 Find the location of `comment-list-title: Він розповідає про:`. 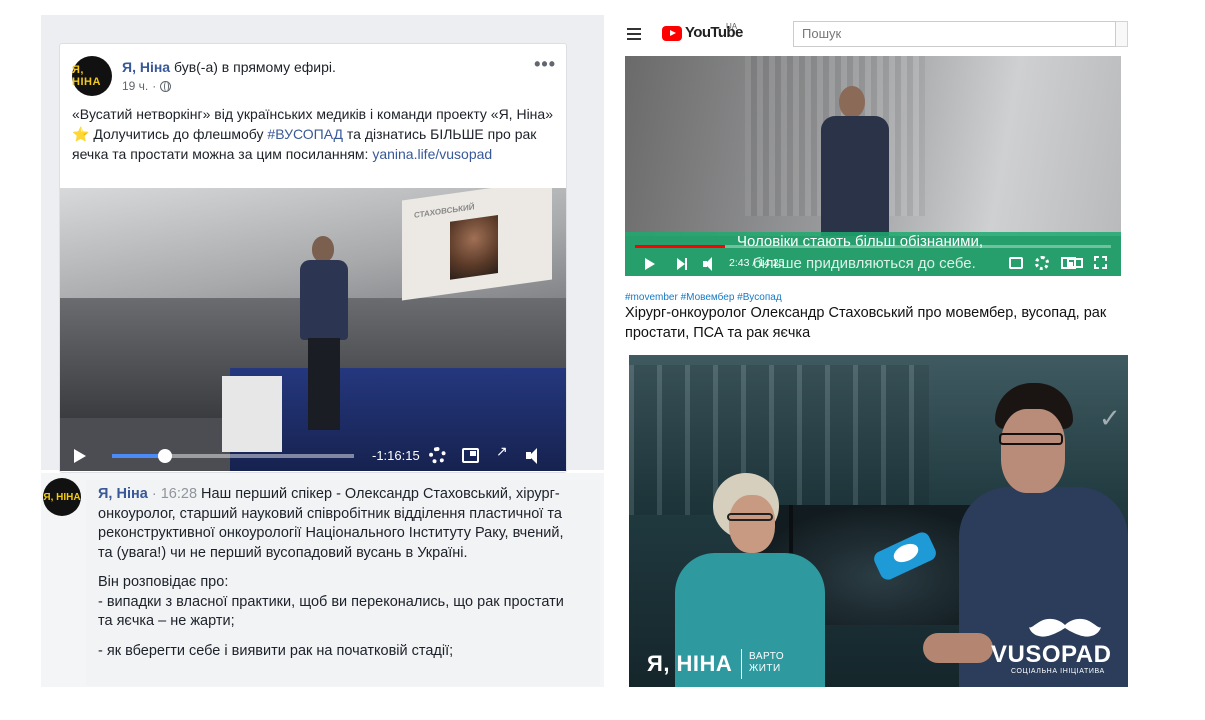

comment-list-title: Він розповідає про: is located at coordinates (163, 582).